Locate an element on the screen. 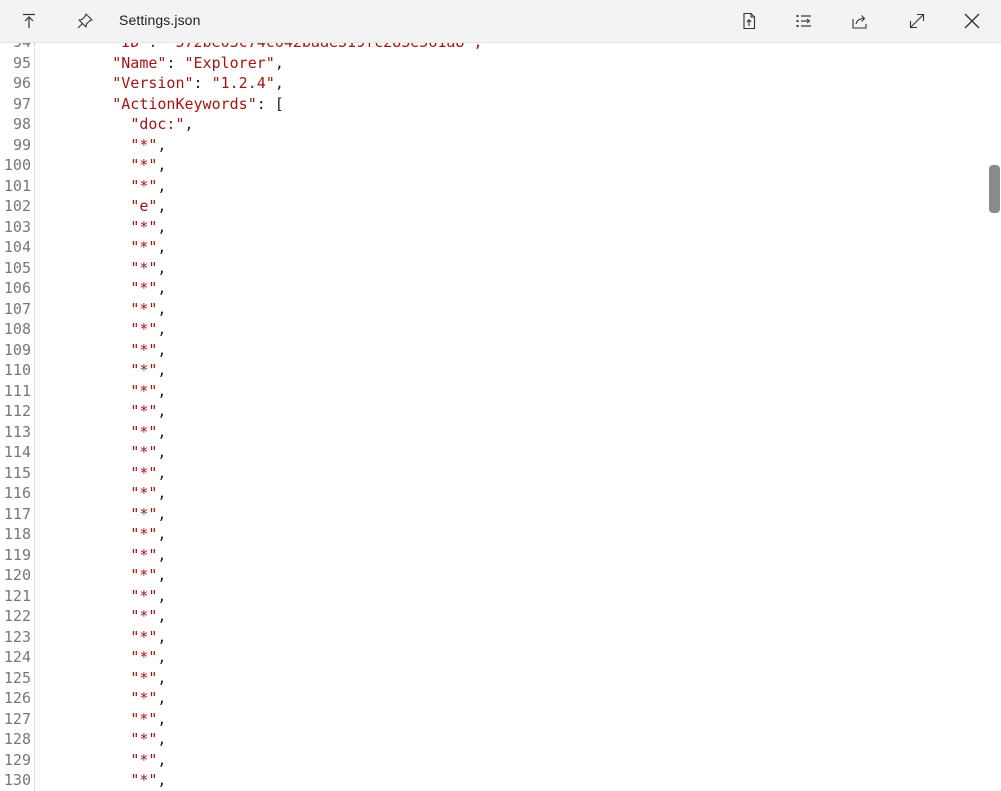  open-file-button is located at coordinates (749, 21).